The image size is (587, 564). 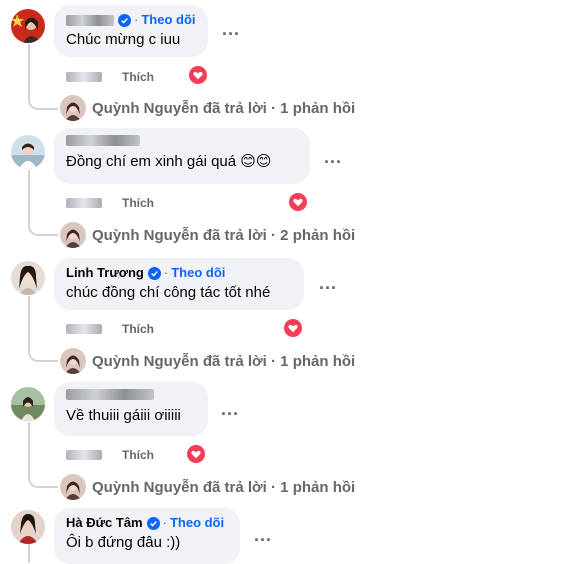 I want to click on comment-bubble: · Theo dõi Chúc mừng c iuu, so click(x=131, y=31).